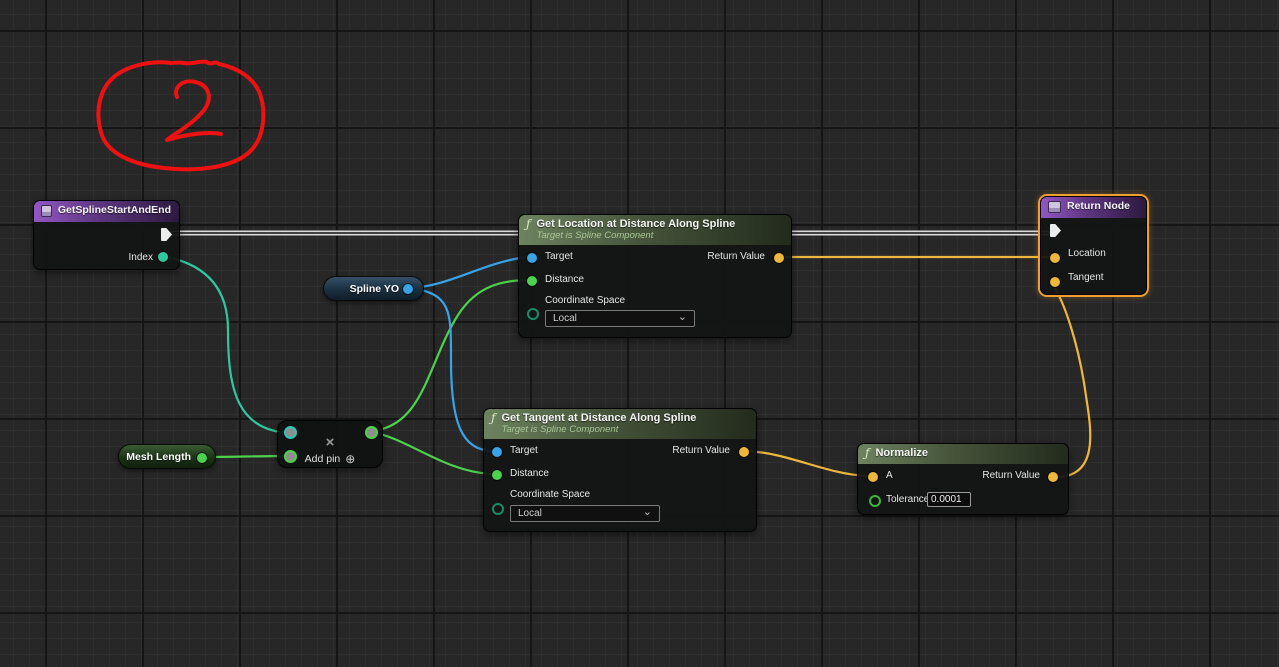 The image size is (1279, 667). I want to click on add-pin-button: Add pin ⊕, so click(330, 459).